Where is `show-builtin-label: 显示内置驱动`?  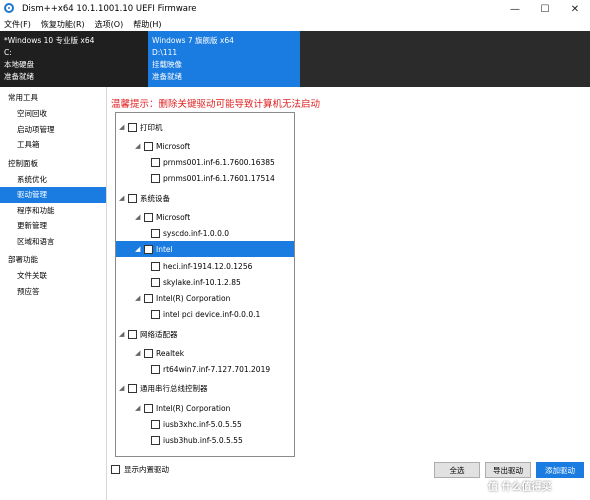 show-builtin-label: 显示内置驱动 is located at coordinates (146, 469).